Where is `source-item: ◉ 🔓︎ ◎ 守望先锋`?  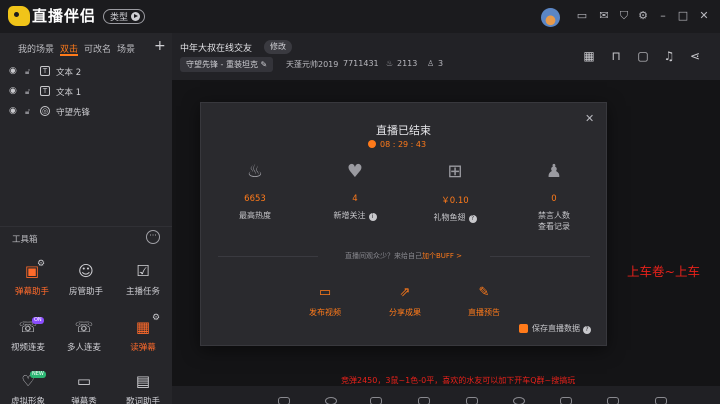
source-item: ◉ 🔓︎ ◎ 守望先锋 is located at coordinates (86, 113).